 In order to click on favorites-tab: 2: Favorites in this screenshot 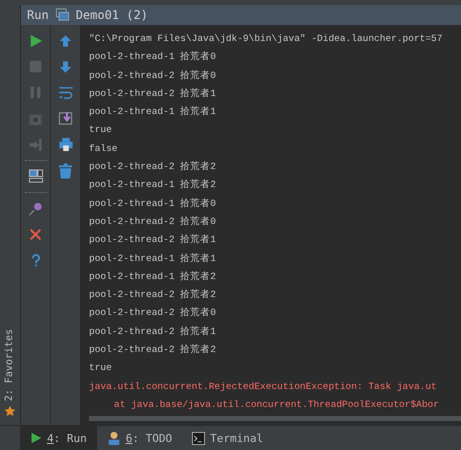, I will do `click(10, 364)`.